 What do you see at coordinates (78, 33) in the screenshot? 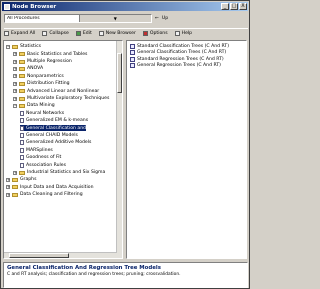
I see `edit-icon` at bounding box center [78, 33].